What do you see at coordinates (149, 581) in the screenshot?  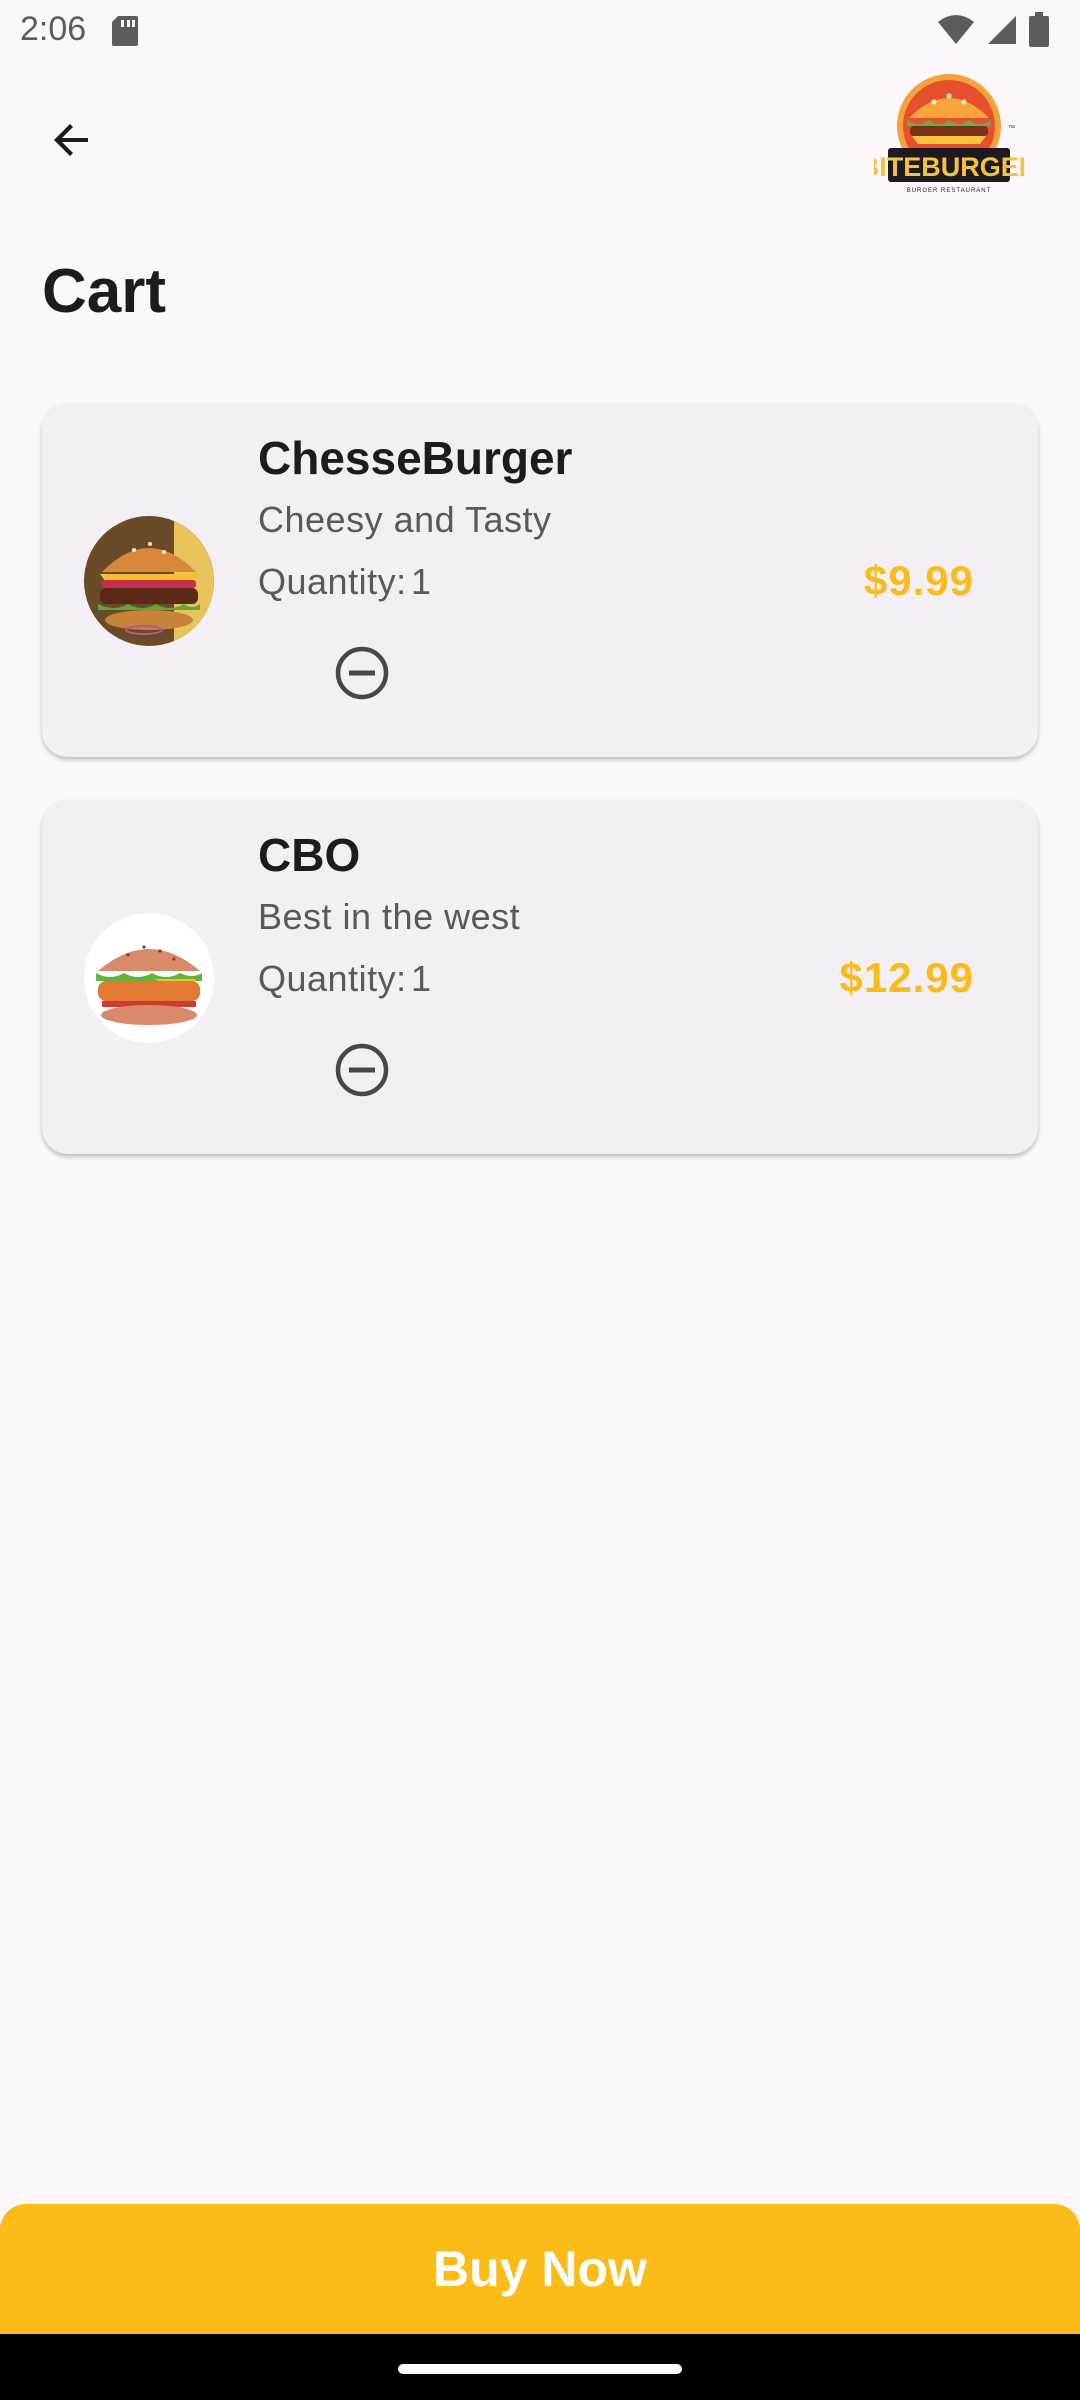 I see `cheeseburger-image` at bounding box center [149, 581].